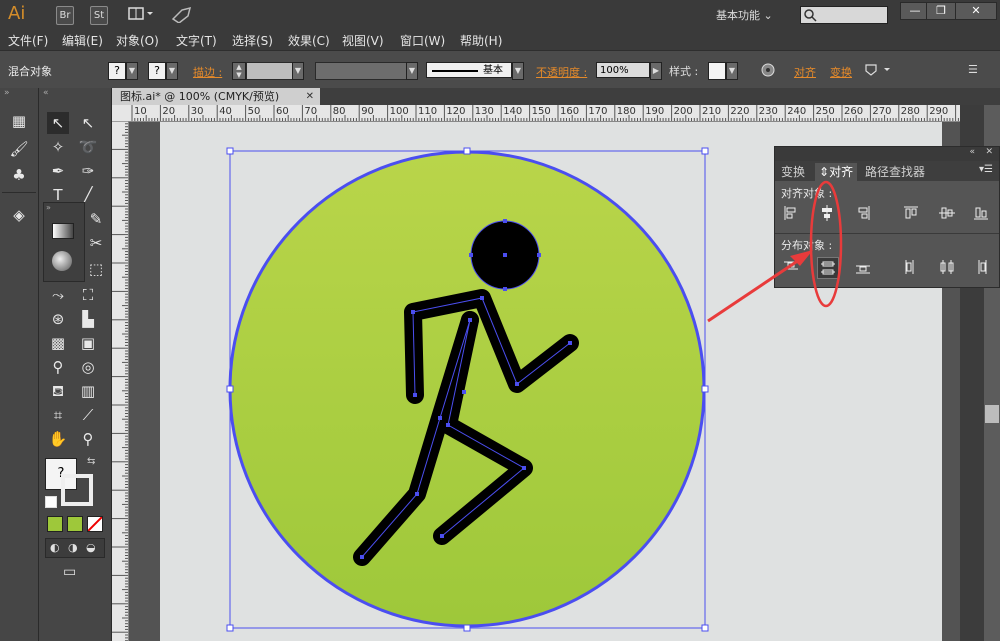 This screenshot has height=641, width=1000. I want to click on annotation-layer, so click(775, 251).